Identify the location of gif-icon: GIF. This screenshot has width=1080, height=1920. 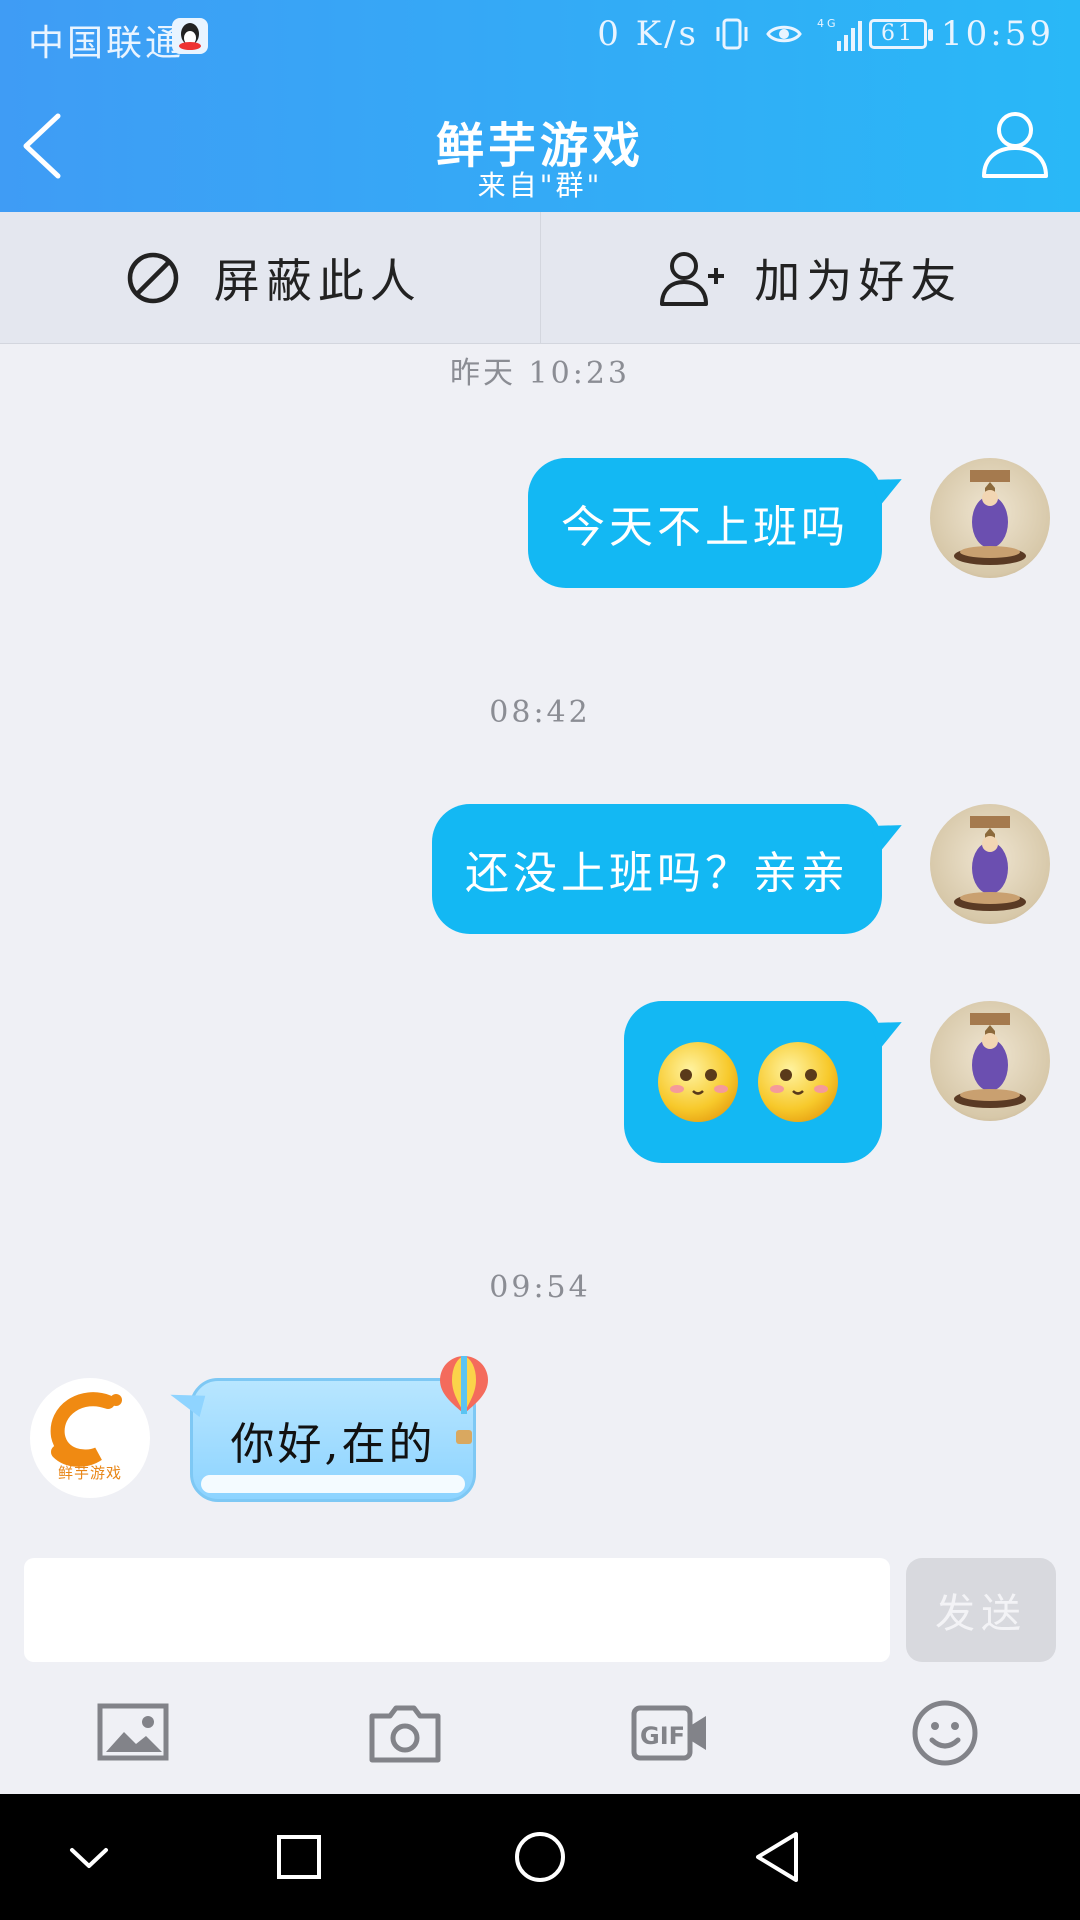
(668, 1733).